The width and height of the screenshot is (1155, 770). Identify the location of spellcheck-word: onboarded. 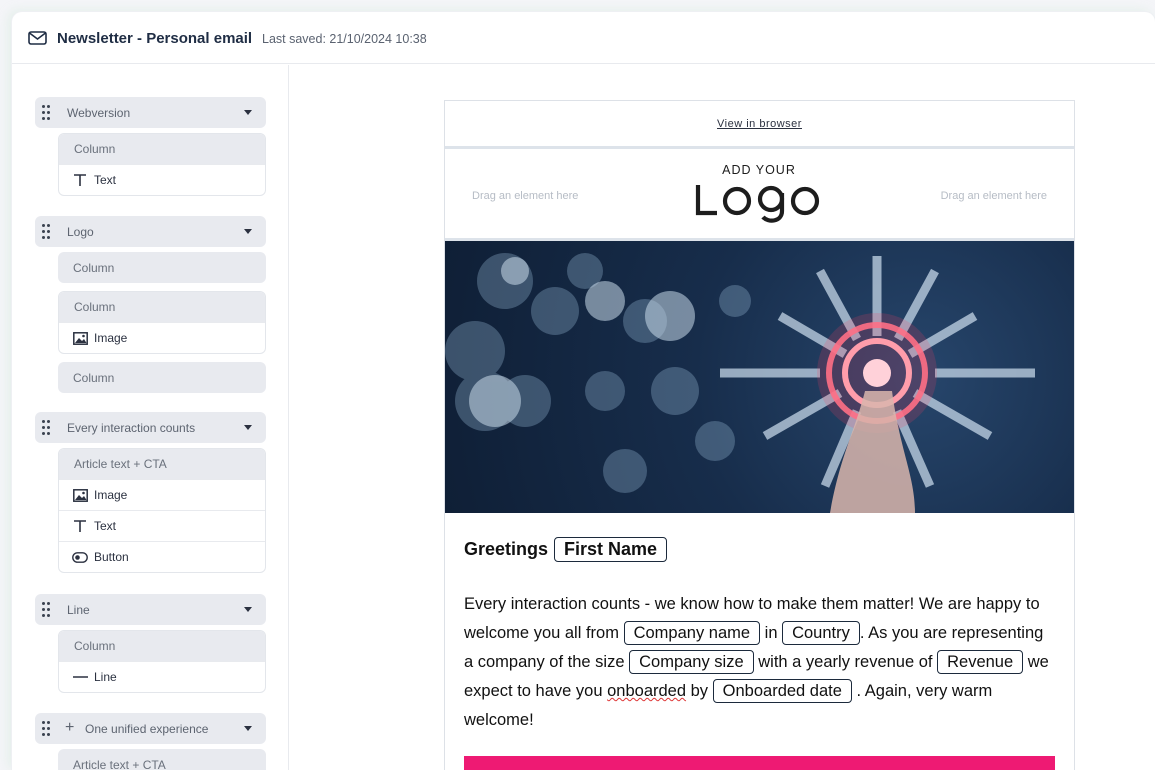
(647, 691).